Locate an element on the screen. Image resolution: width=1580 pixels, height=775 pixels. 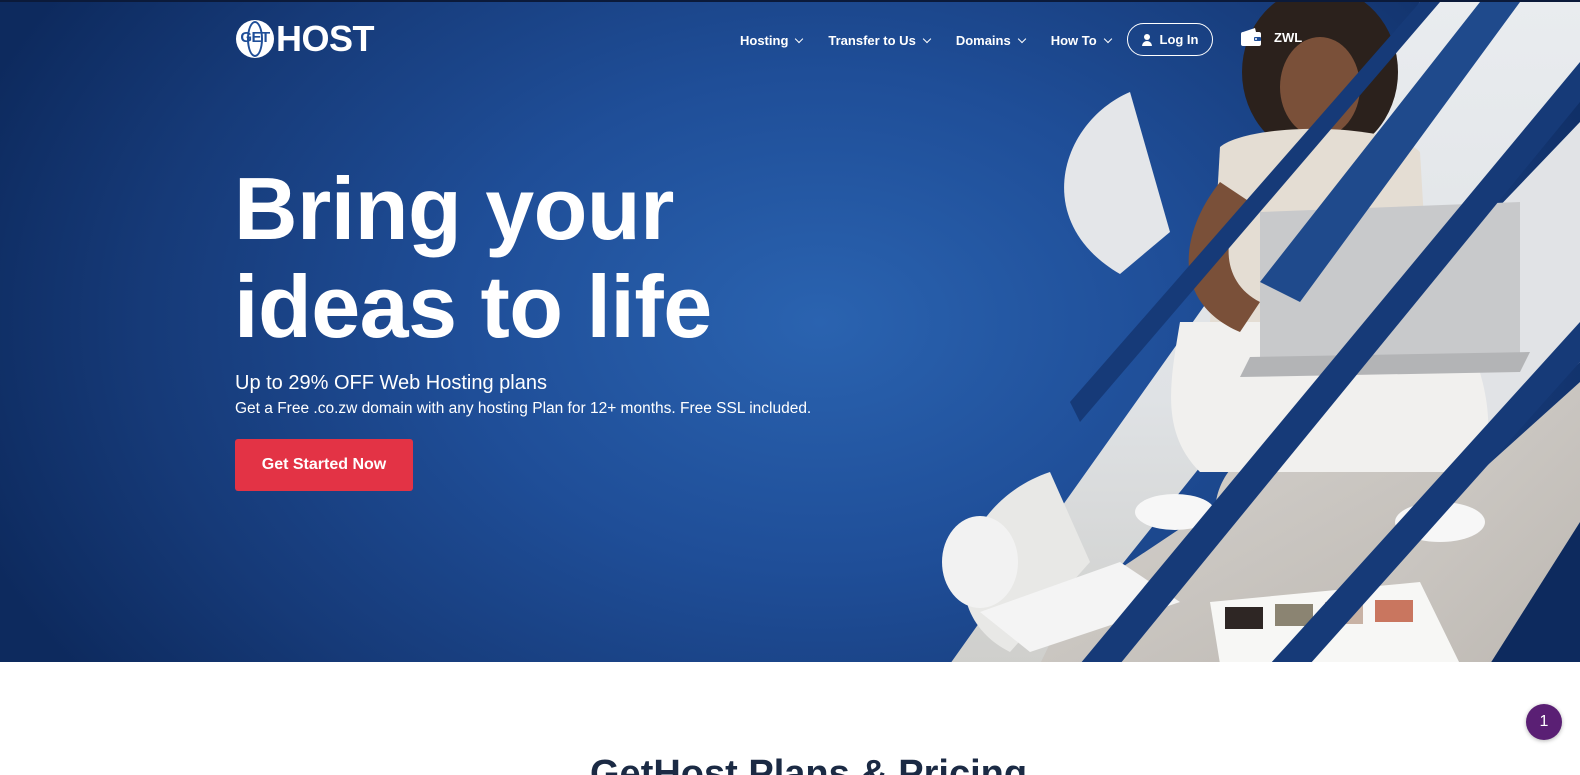
pricing-section-title: GetHost Plans & Pricing is located at coordinates (809, 764).